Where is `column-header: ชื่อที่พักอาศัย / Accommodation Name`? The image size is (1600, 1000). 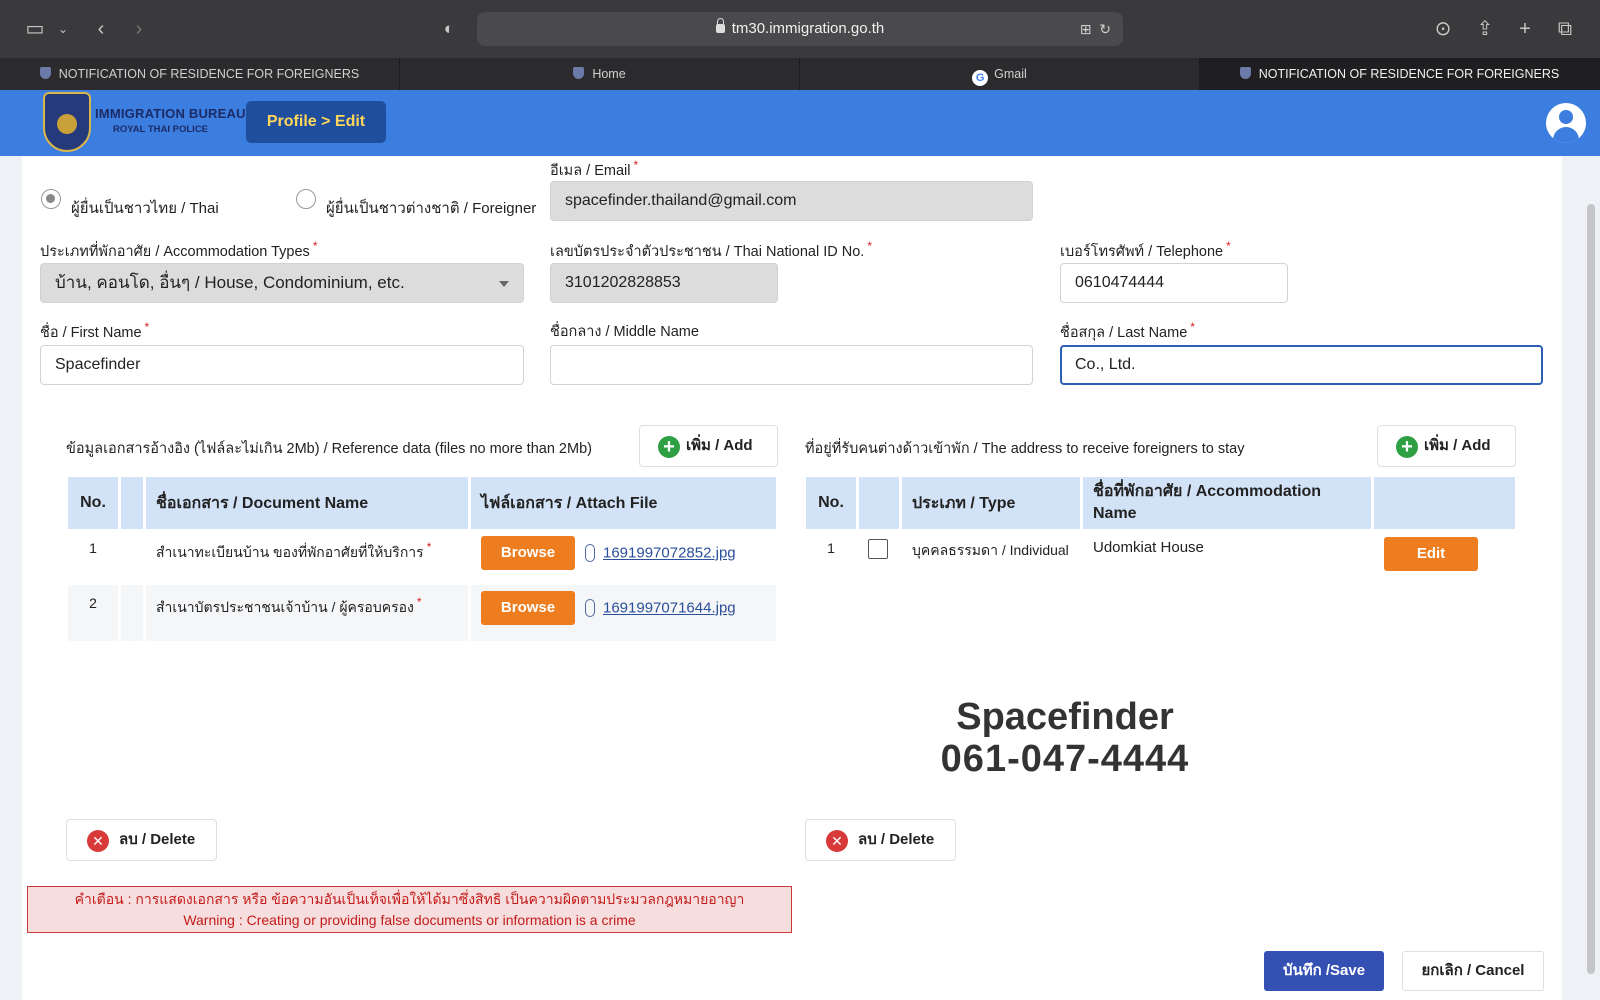
column-header: ชื่อที่พักอาศัย / Accommodation Name is located at coordinates (1227, 503).